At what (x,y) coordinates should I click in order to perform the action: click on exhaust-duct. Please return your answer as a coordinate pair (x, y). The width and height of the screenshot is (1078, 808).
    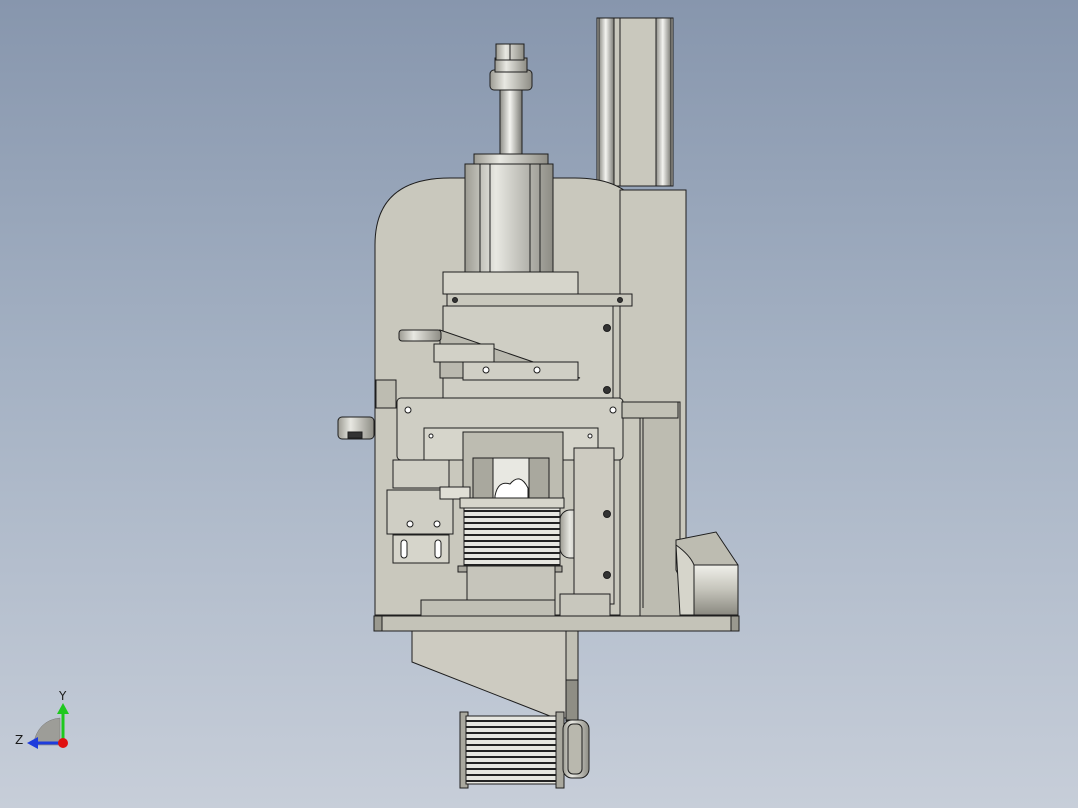
    Looking at the image, I should click on (707, 573).